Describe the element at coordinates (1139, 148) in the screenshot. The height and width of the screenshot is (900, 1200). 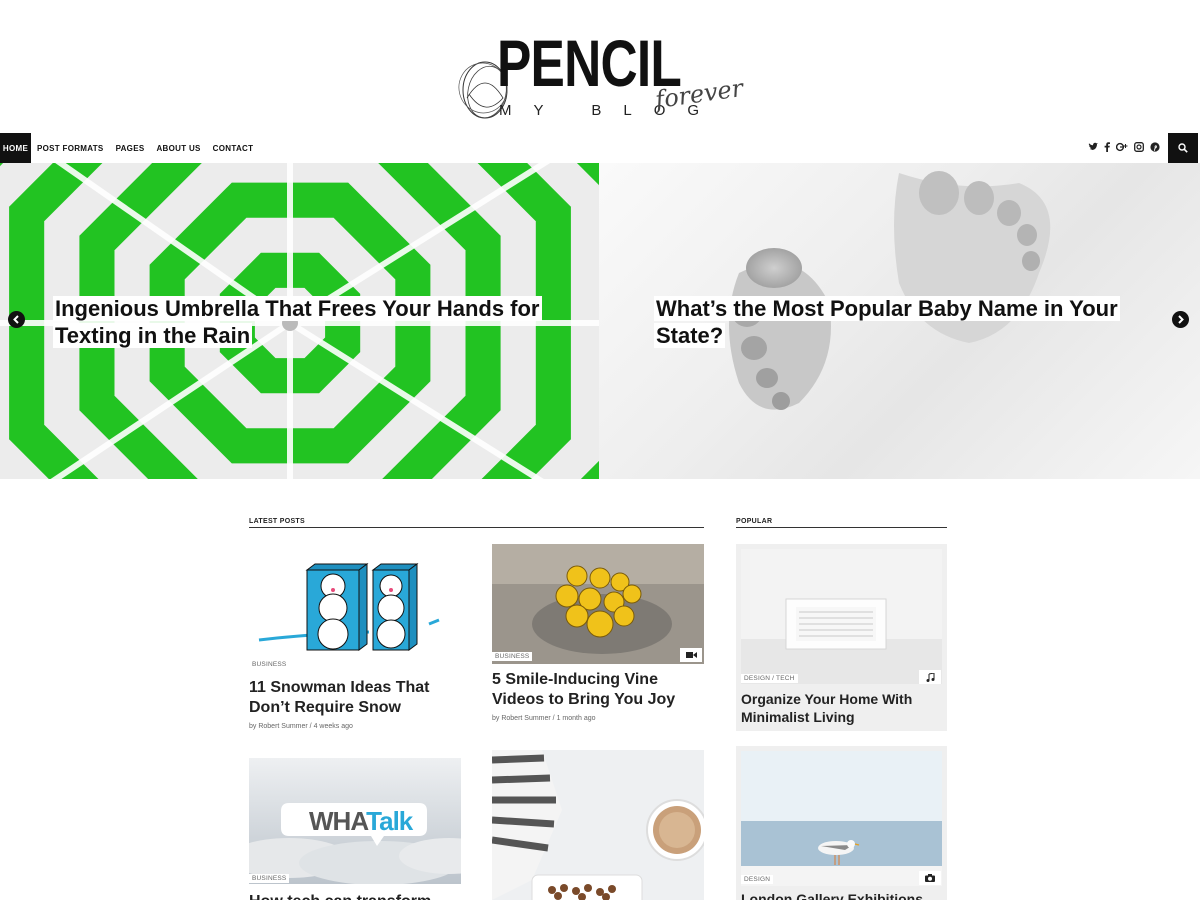
I see `instagram-icon` at that location.